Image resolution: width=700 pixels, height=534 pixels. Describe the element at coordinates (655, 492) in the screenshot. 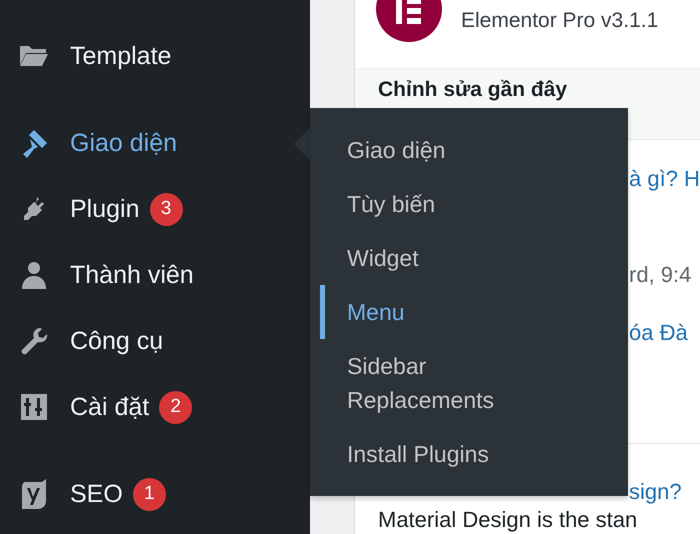

I see `post-link: sign?` at that location.